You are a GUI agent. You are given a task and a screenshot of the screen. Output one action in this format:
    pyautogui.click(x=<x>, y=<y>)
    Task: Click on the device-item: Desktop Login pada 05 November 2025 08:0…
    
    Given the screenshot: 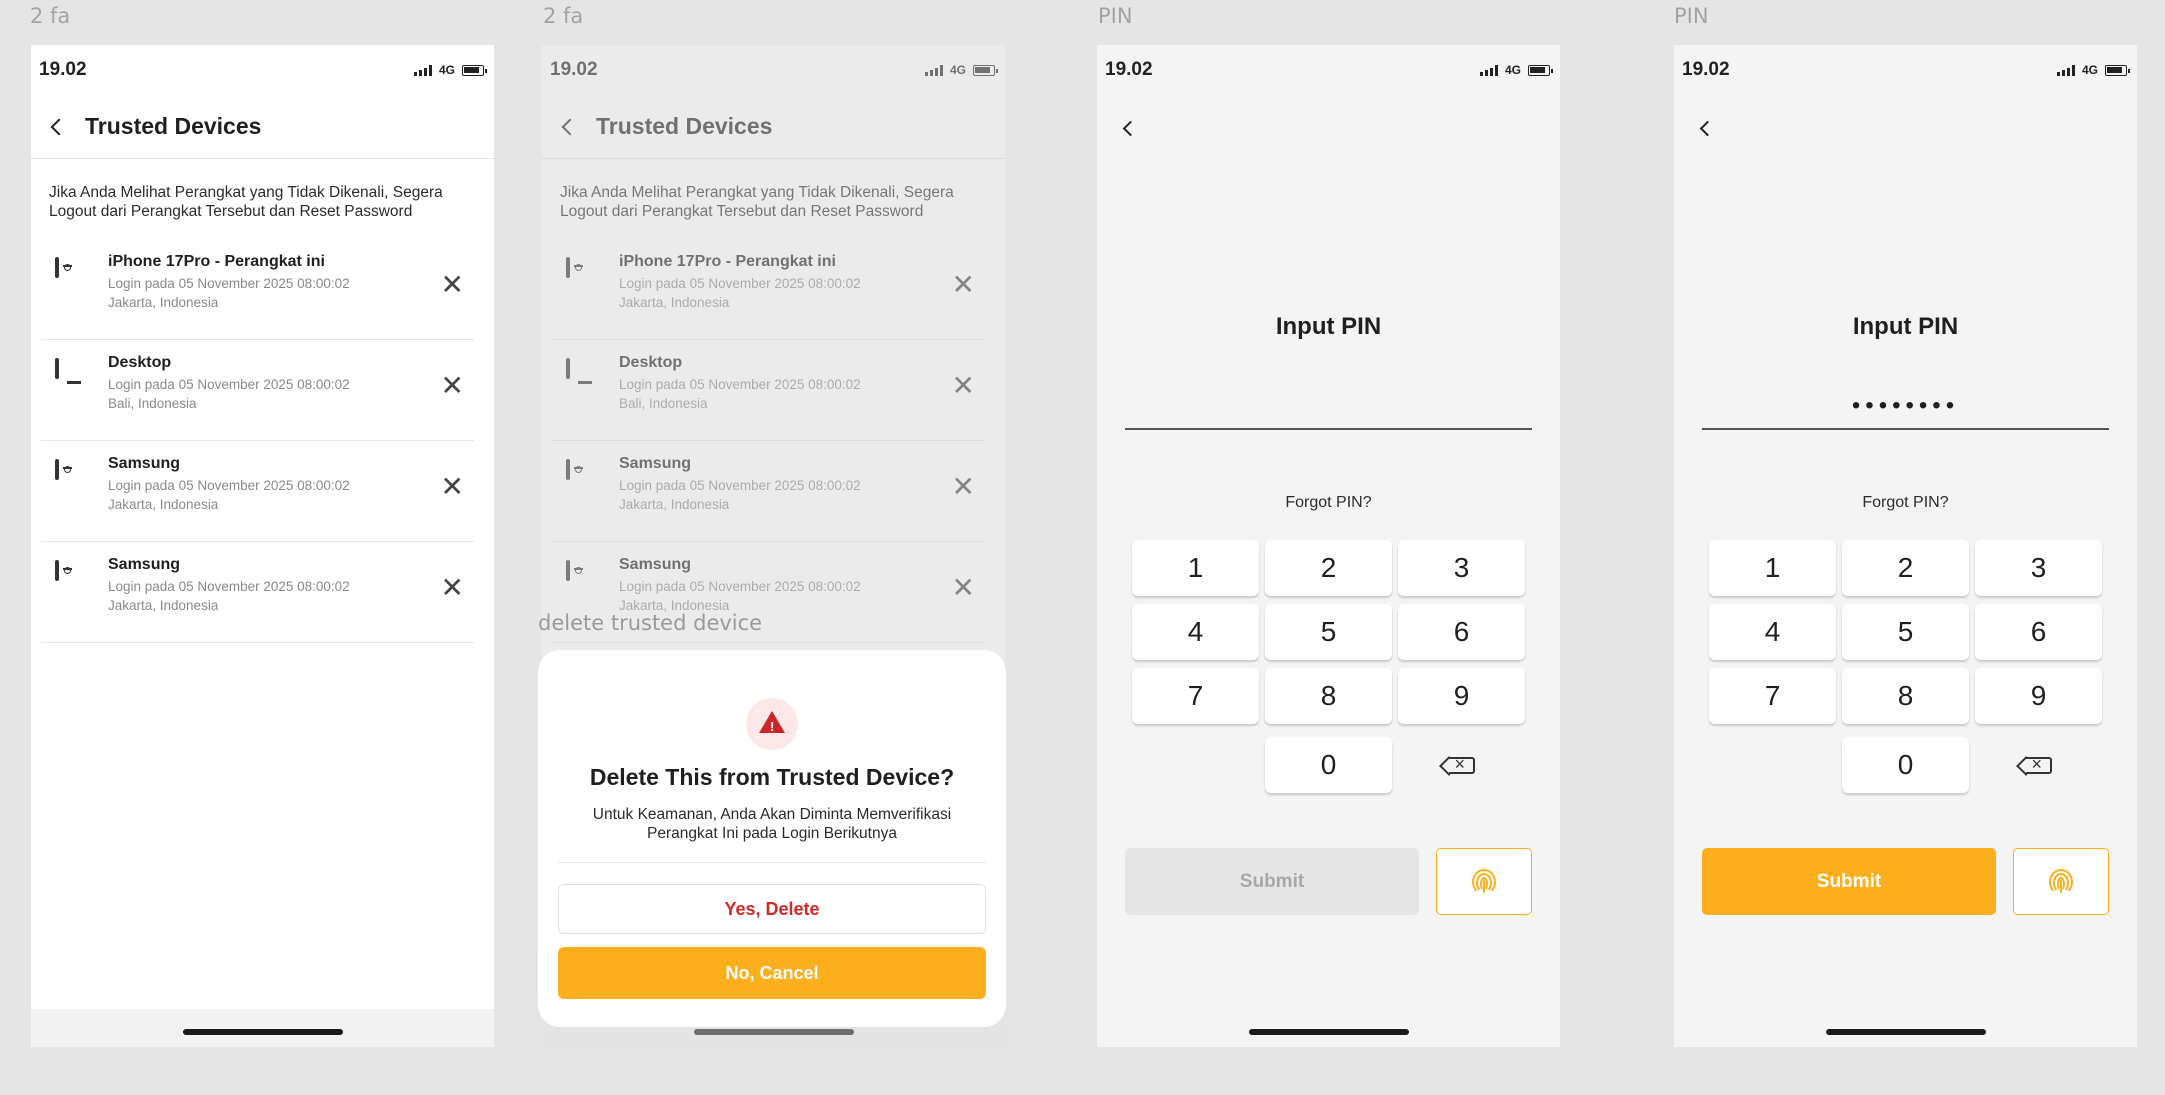 What is the action you would take?
    pyautogui.click(x=257, y=390)
    